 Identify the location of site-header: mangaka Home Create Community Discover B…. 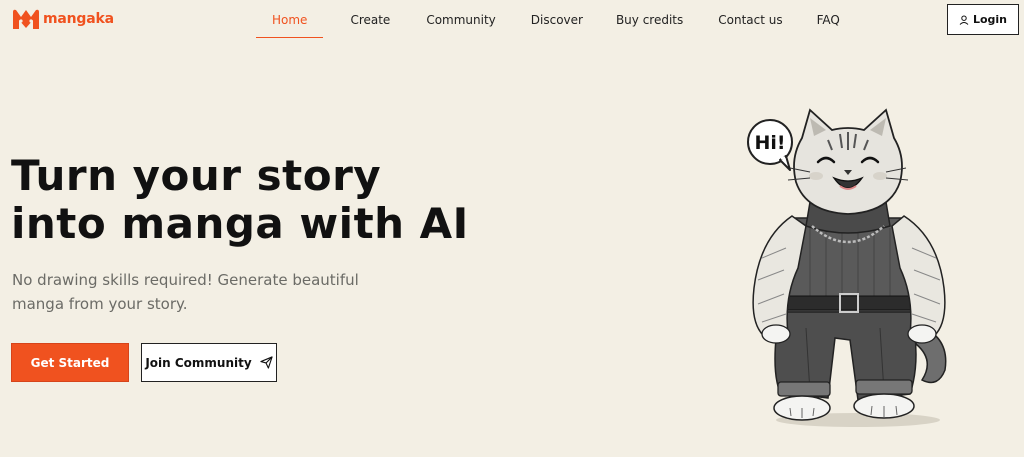
(512, 20).